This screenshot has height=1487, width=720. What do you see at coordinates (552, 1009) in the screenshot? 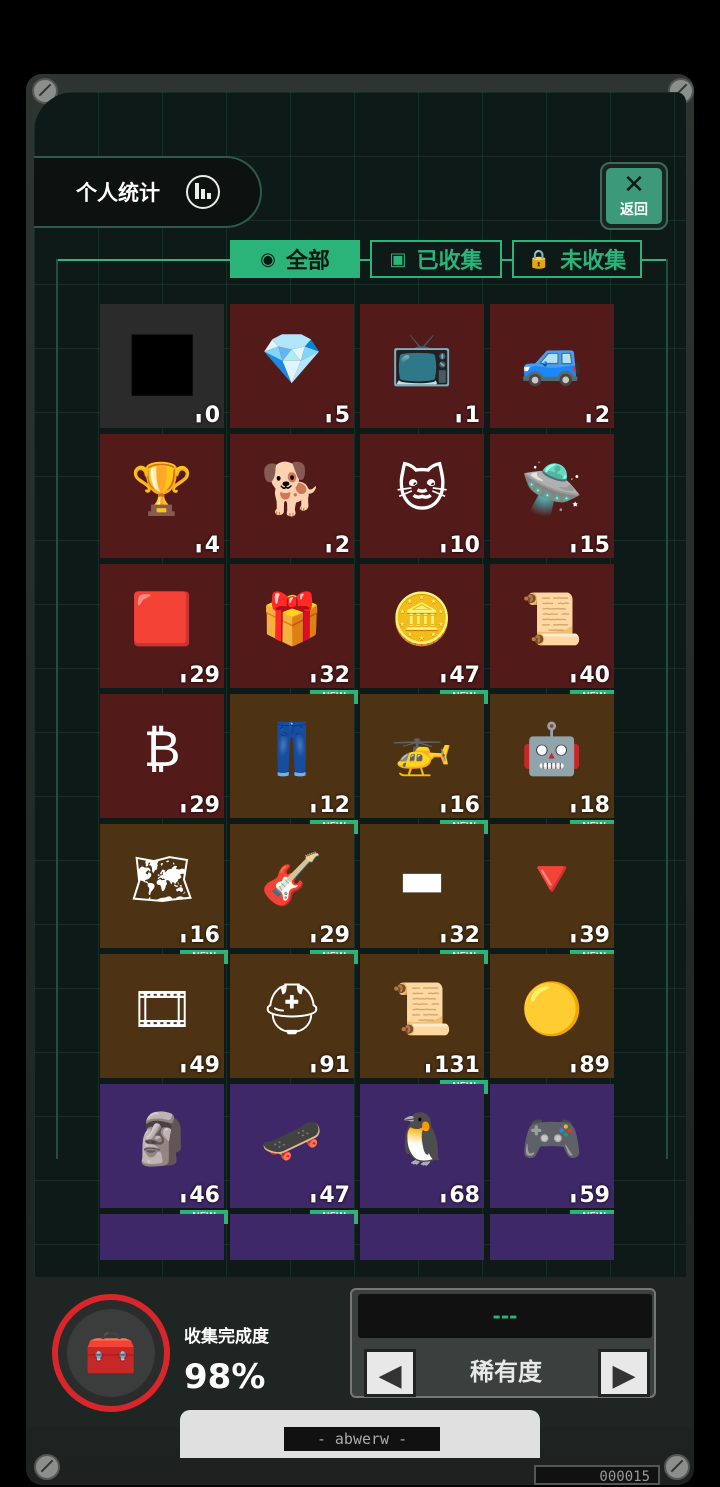
I see `gold-nugget-icon: 🟡` at bounding box center [552, 1009].